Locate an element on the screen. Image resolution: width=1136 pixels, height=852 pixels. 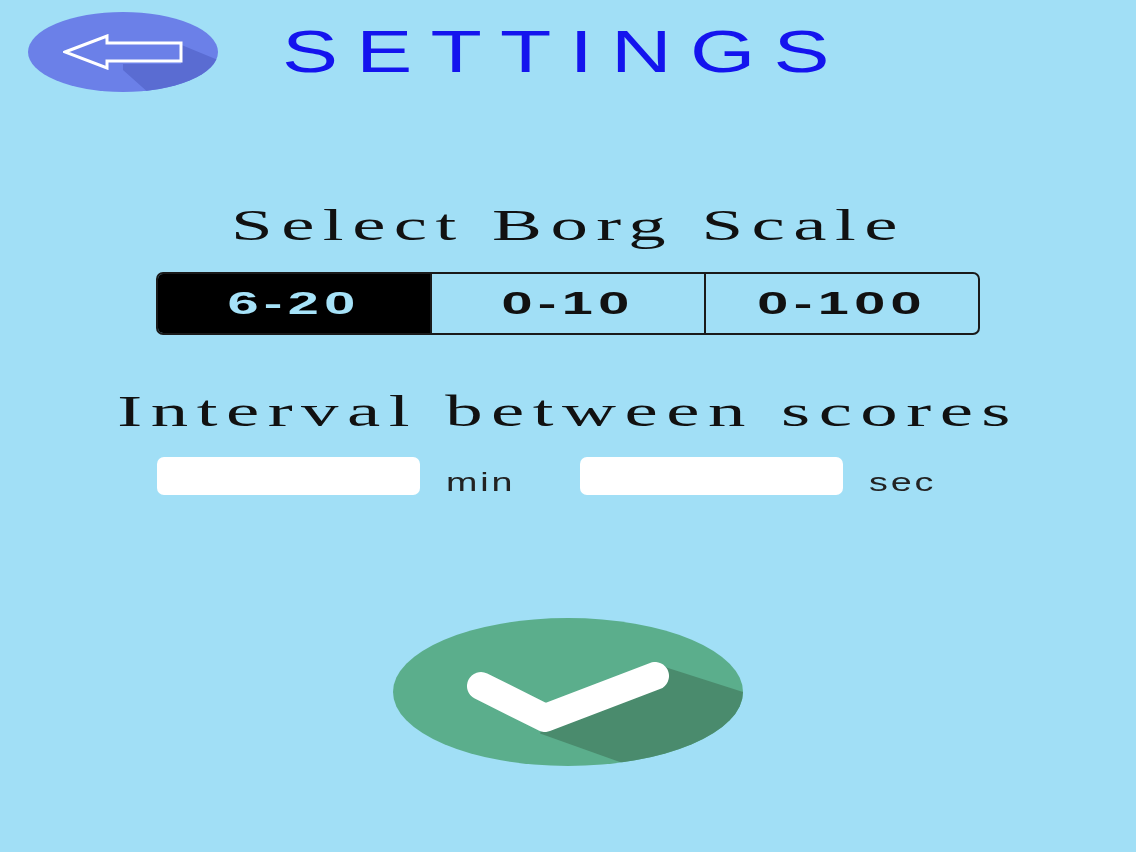
check-icon is located at coordinates (568, 697).